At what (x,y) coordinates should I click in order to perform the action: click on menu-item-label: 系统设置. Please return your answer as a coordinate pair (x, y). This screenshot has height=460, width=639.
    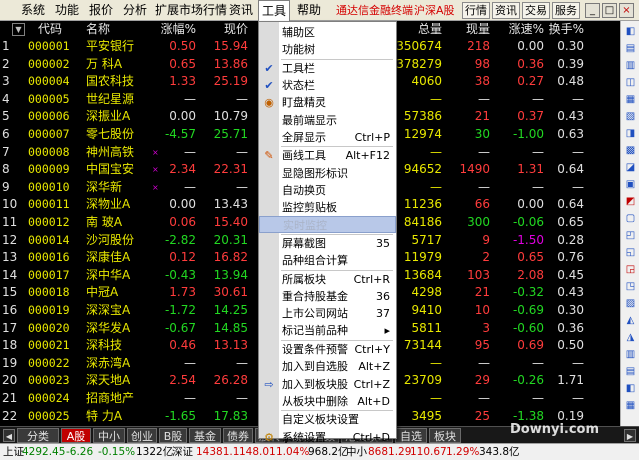
    Looking at the image, I should click on (304, 437).